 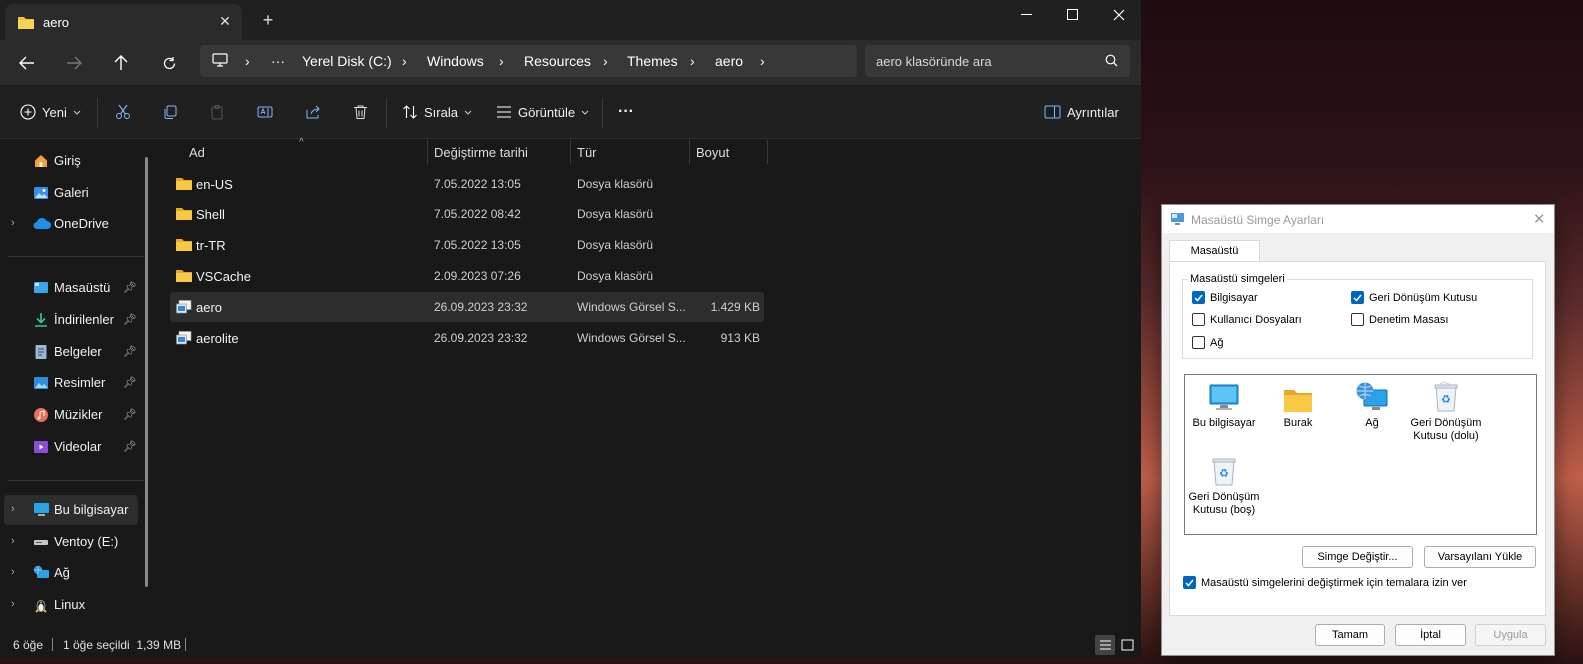 I want to click on sidebar-label: İndirilenler, so click(x=84, y=319).